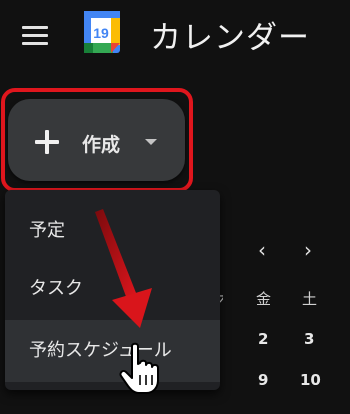 This screenshot has height=414, width=350. Describe the element at coordinates (311, 250) in the screenshot. I see `chevron-right-icon: ›` at that location.